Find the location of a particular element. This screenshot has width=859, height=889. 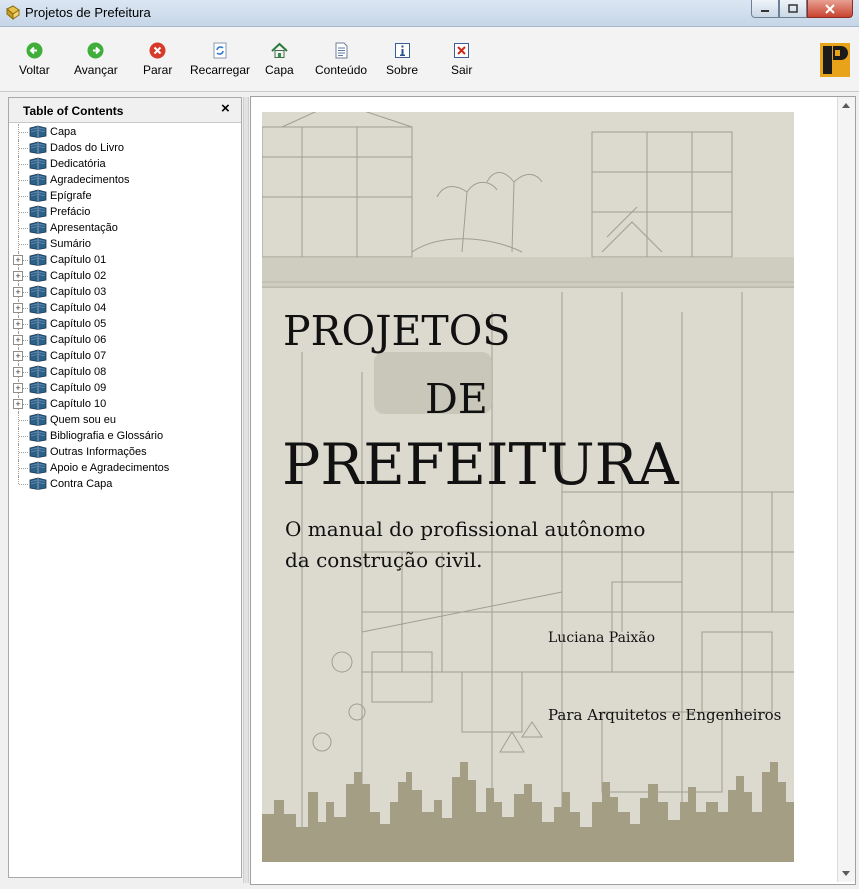

toc-item: Agradecimentos is located at coordinates (124, 180).